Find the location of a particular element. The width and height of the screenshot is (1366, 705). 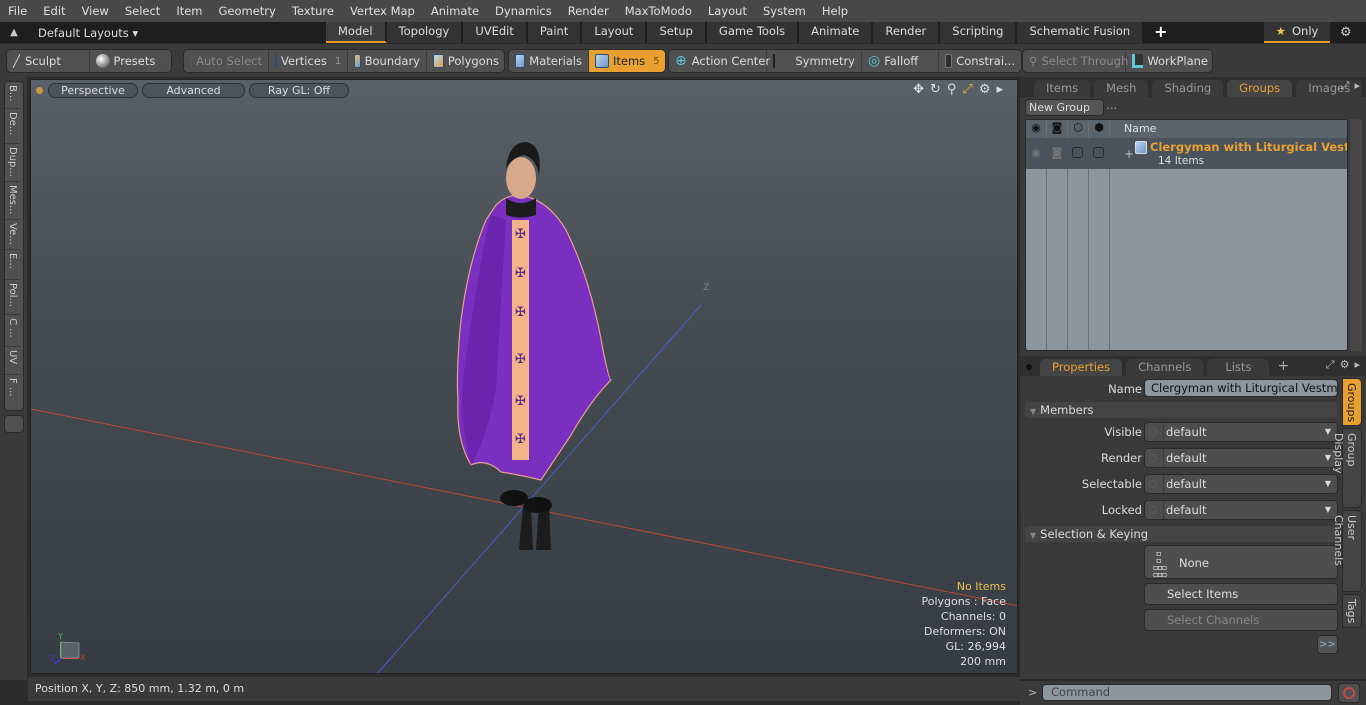

layout-tab-schematic-fusion: Schematic Fusion is located at coordinates (1081, 32).